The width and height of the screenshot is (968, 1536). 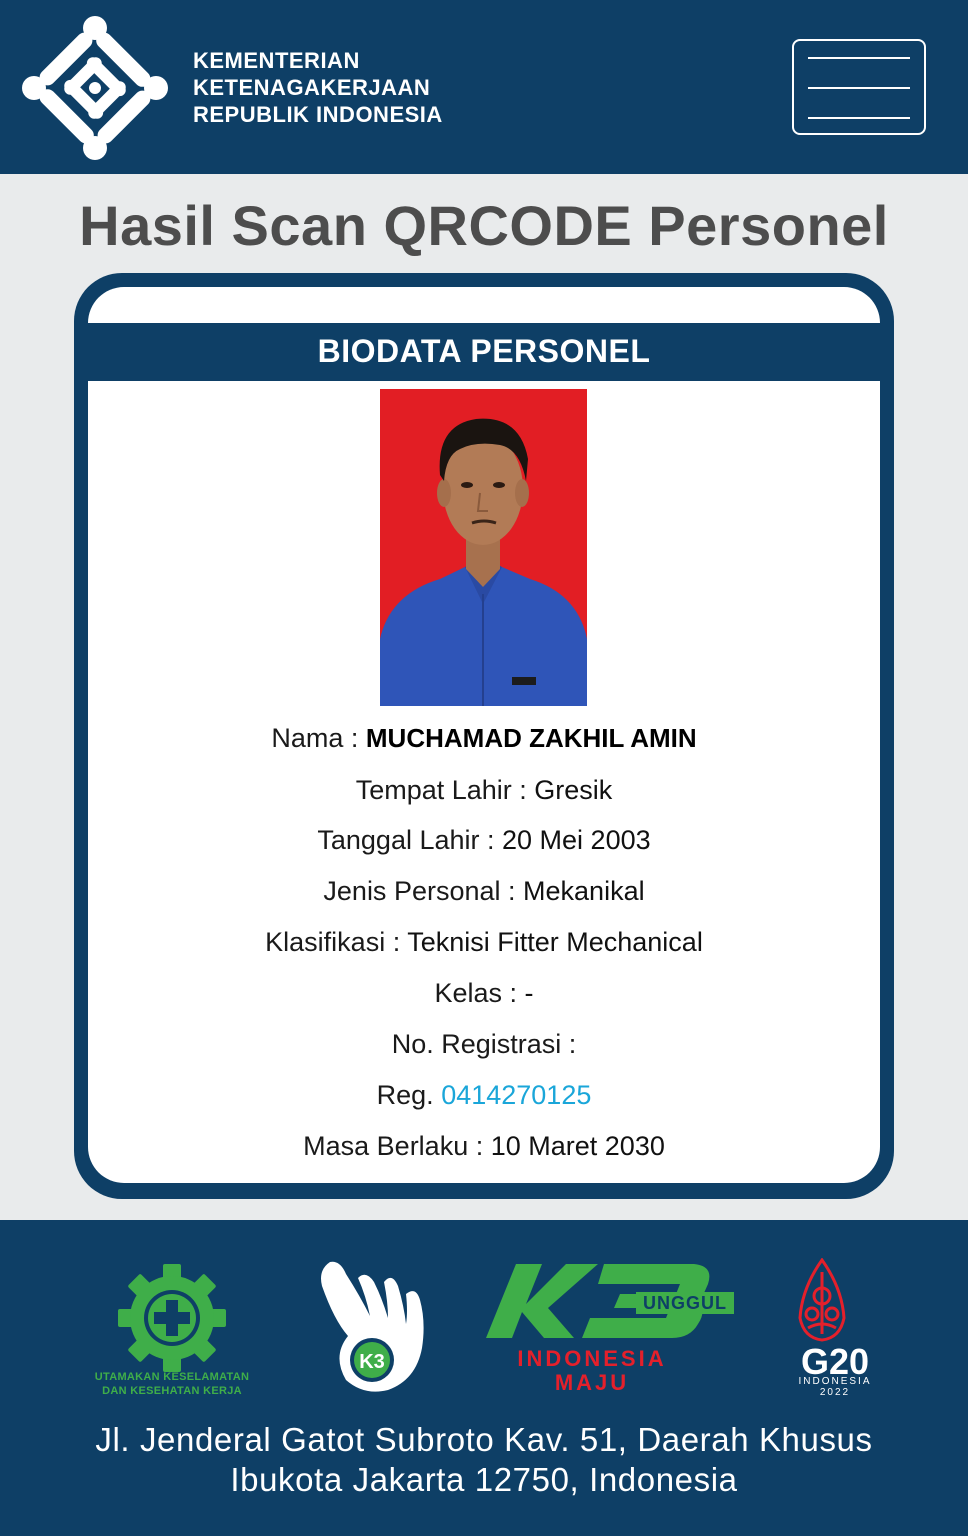 What do you see at coordinates (573, 790) in the screenshot?
I see `tempat-lahir-value: Gresik` at bounding box center [573, 790].